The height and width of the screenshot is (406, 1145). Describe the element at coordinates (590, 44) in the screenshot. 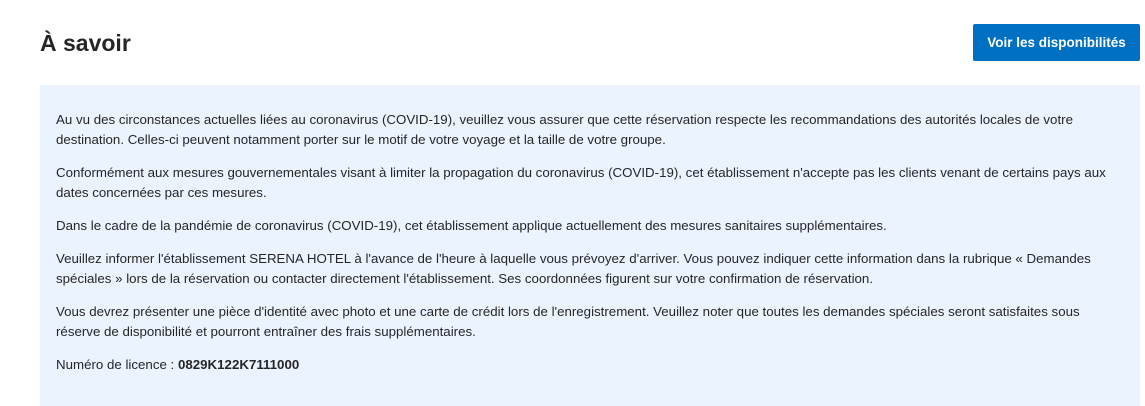

I see `section-header: À savoir Voir les disponibilités` at that location.